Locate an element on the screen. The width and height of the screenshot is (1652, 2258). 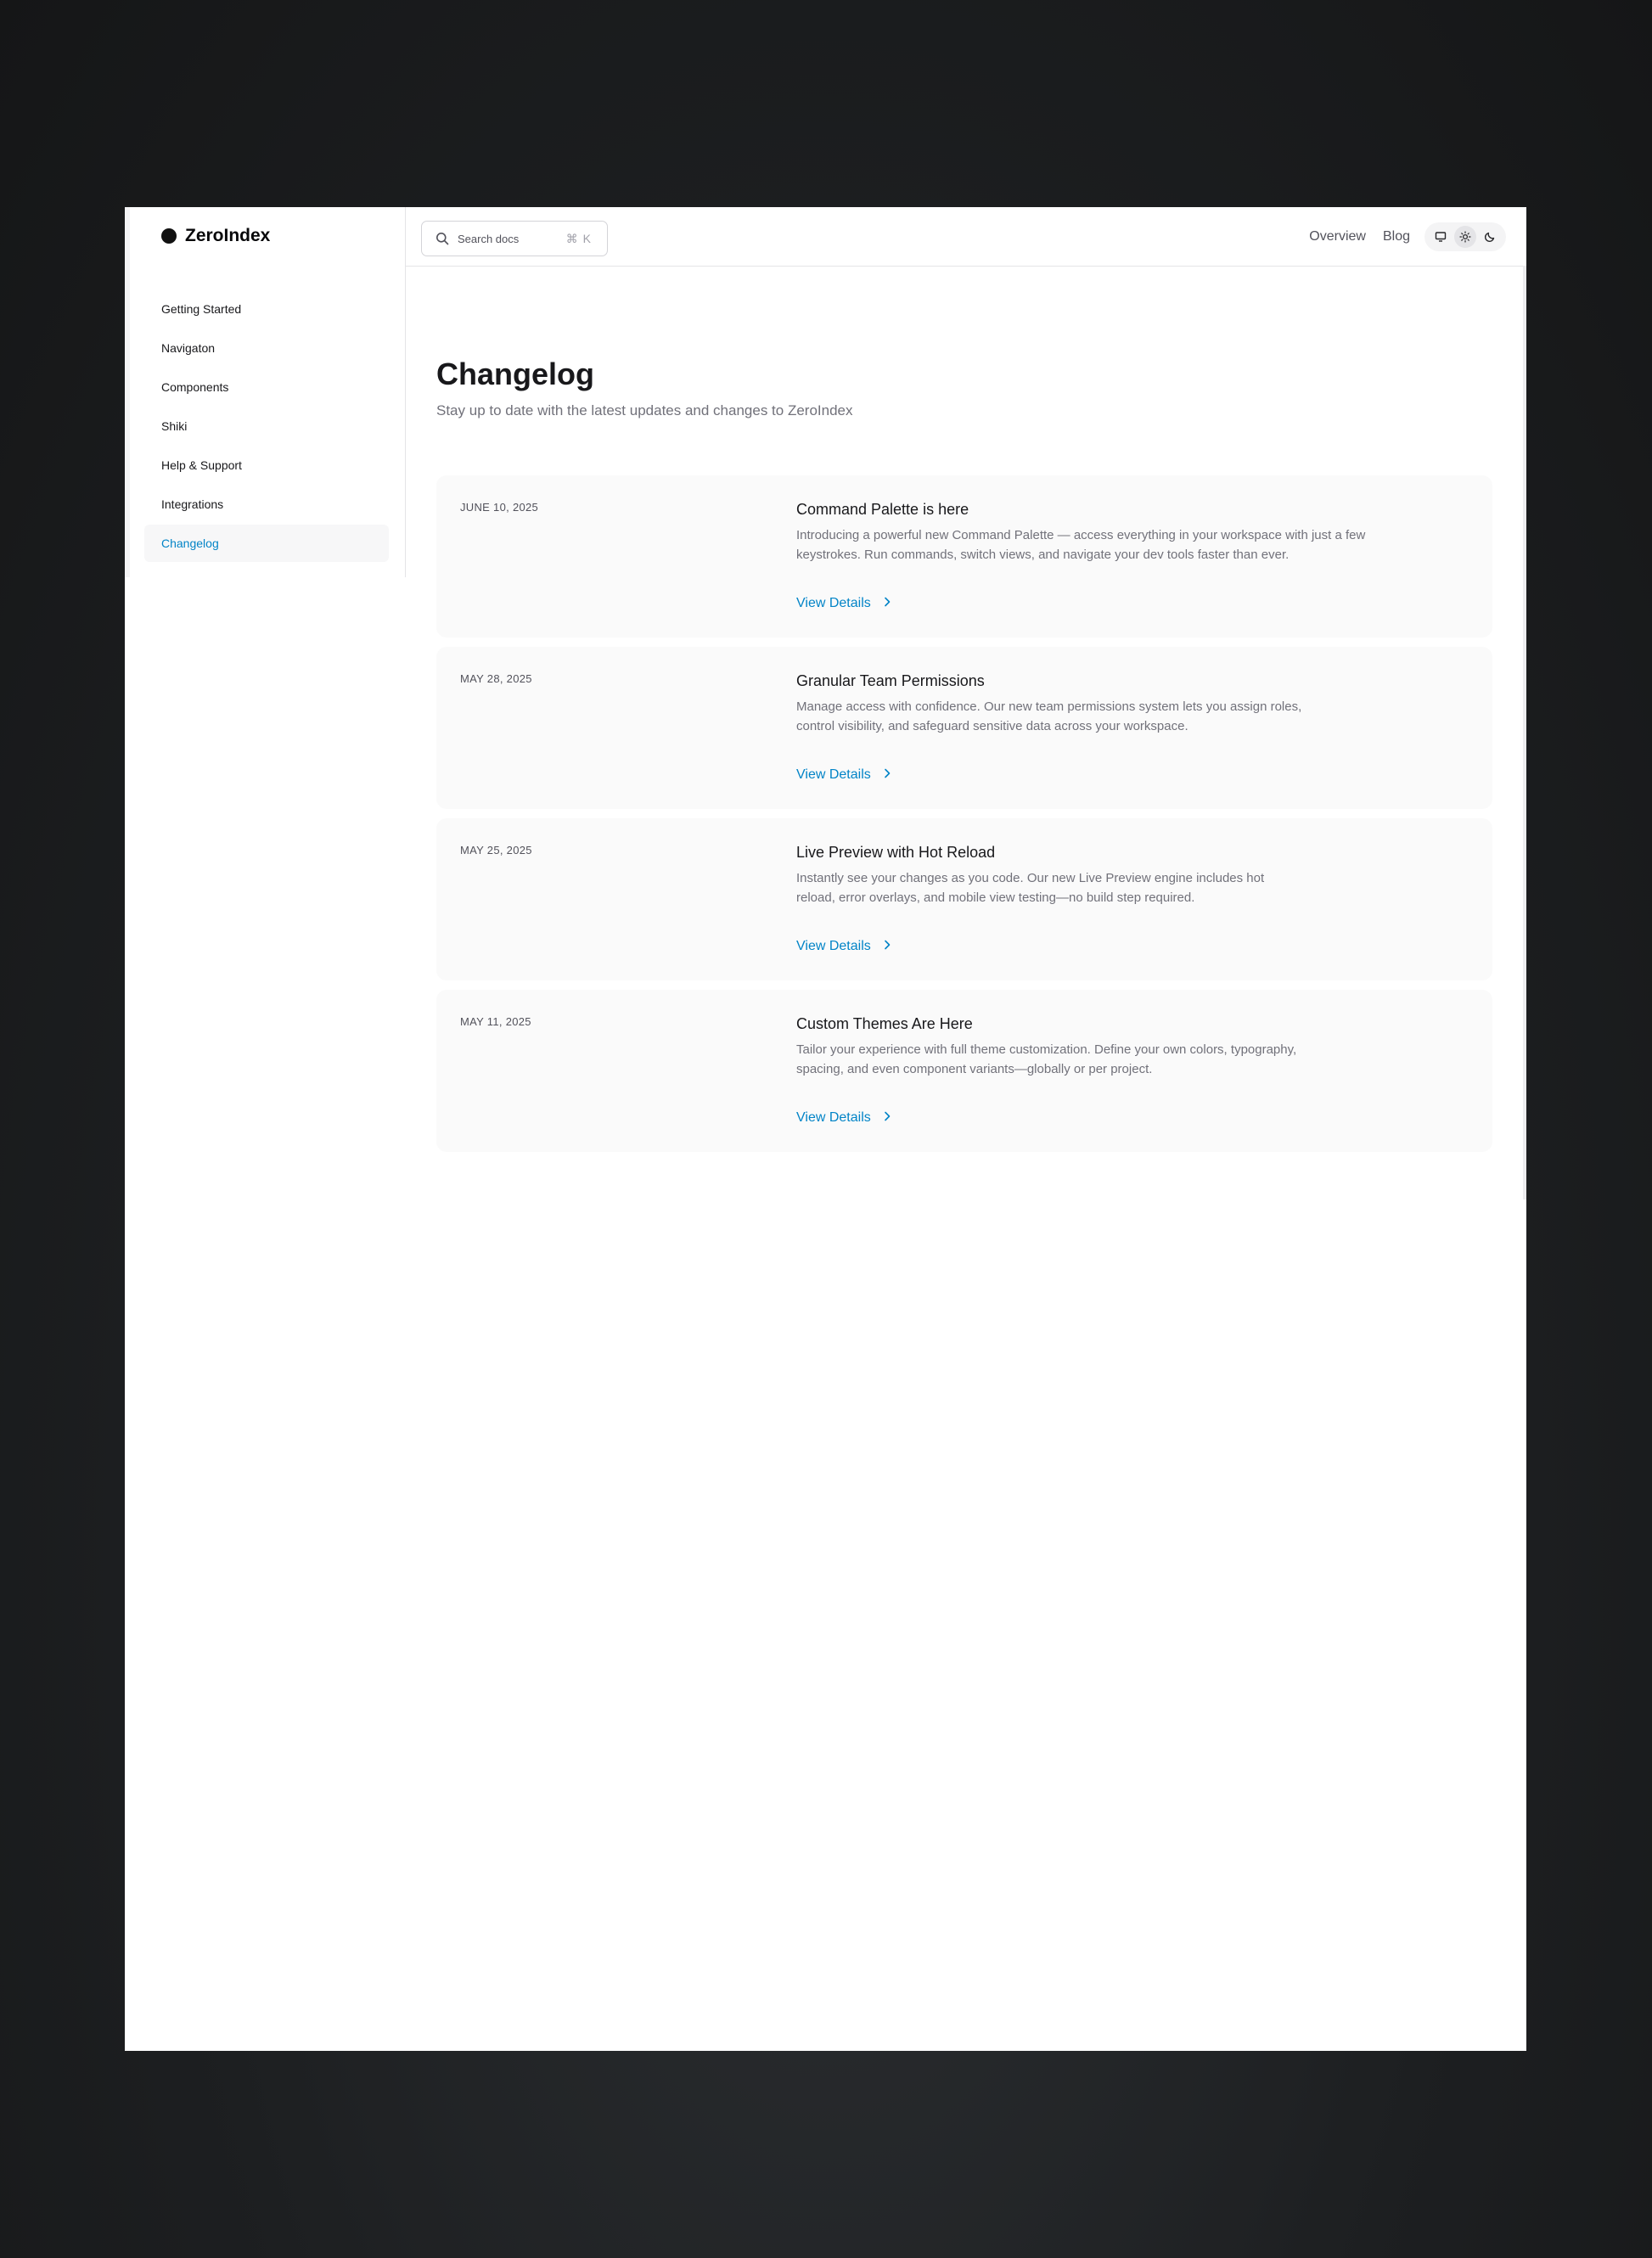
sidebar-item-integrations: Integrations is located at coordinates (266, 504).